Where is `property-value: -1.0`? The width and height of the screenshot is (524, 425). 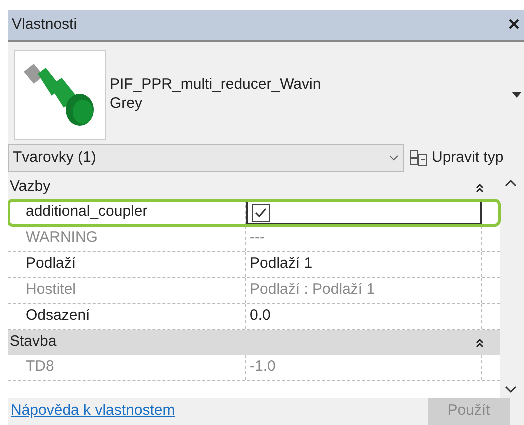 property-value: -1.0 is located at coordinates (263, 367).